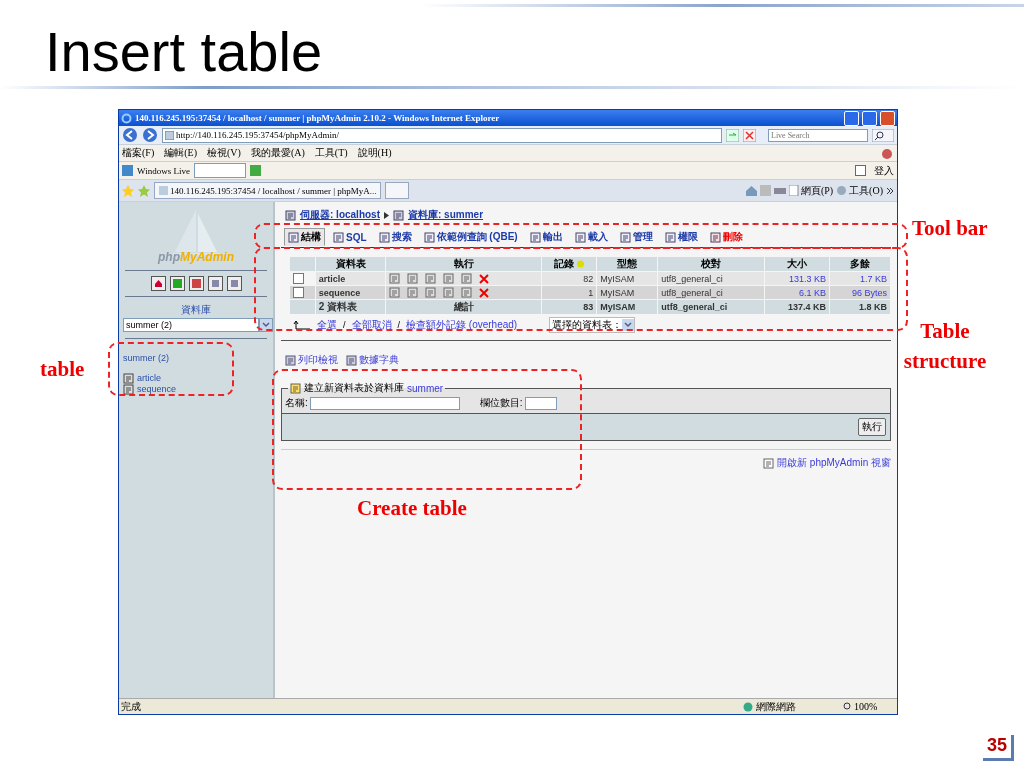 The width and height of the screenshot is (1024, 768). Describe the element at coordinates (859, 264) in the screenshot. I see `column-header: 多餘` at that location.